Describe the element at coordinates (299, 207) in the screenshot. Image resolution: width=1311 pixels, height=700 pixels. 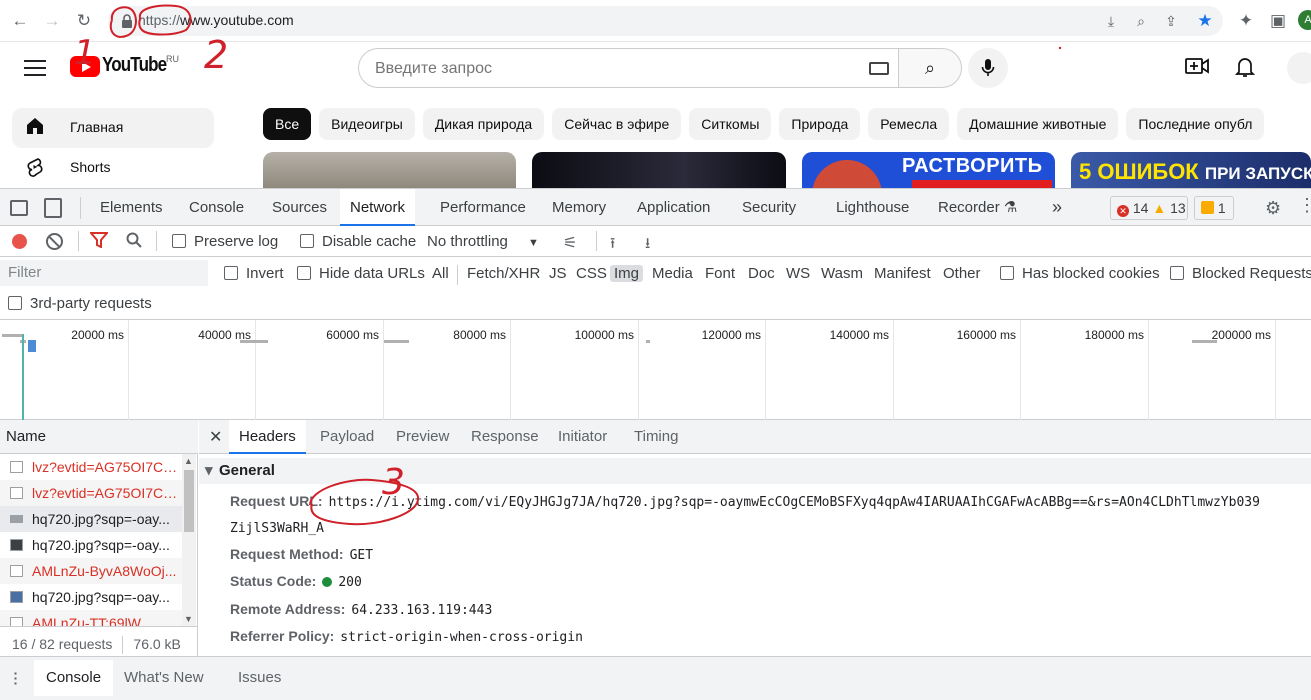
I see `tab-sources: Sources` at that location.